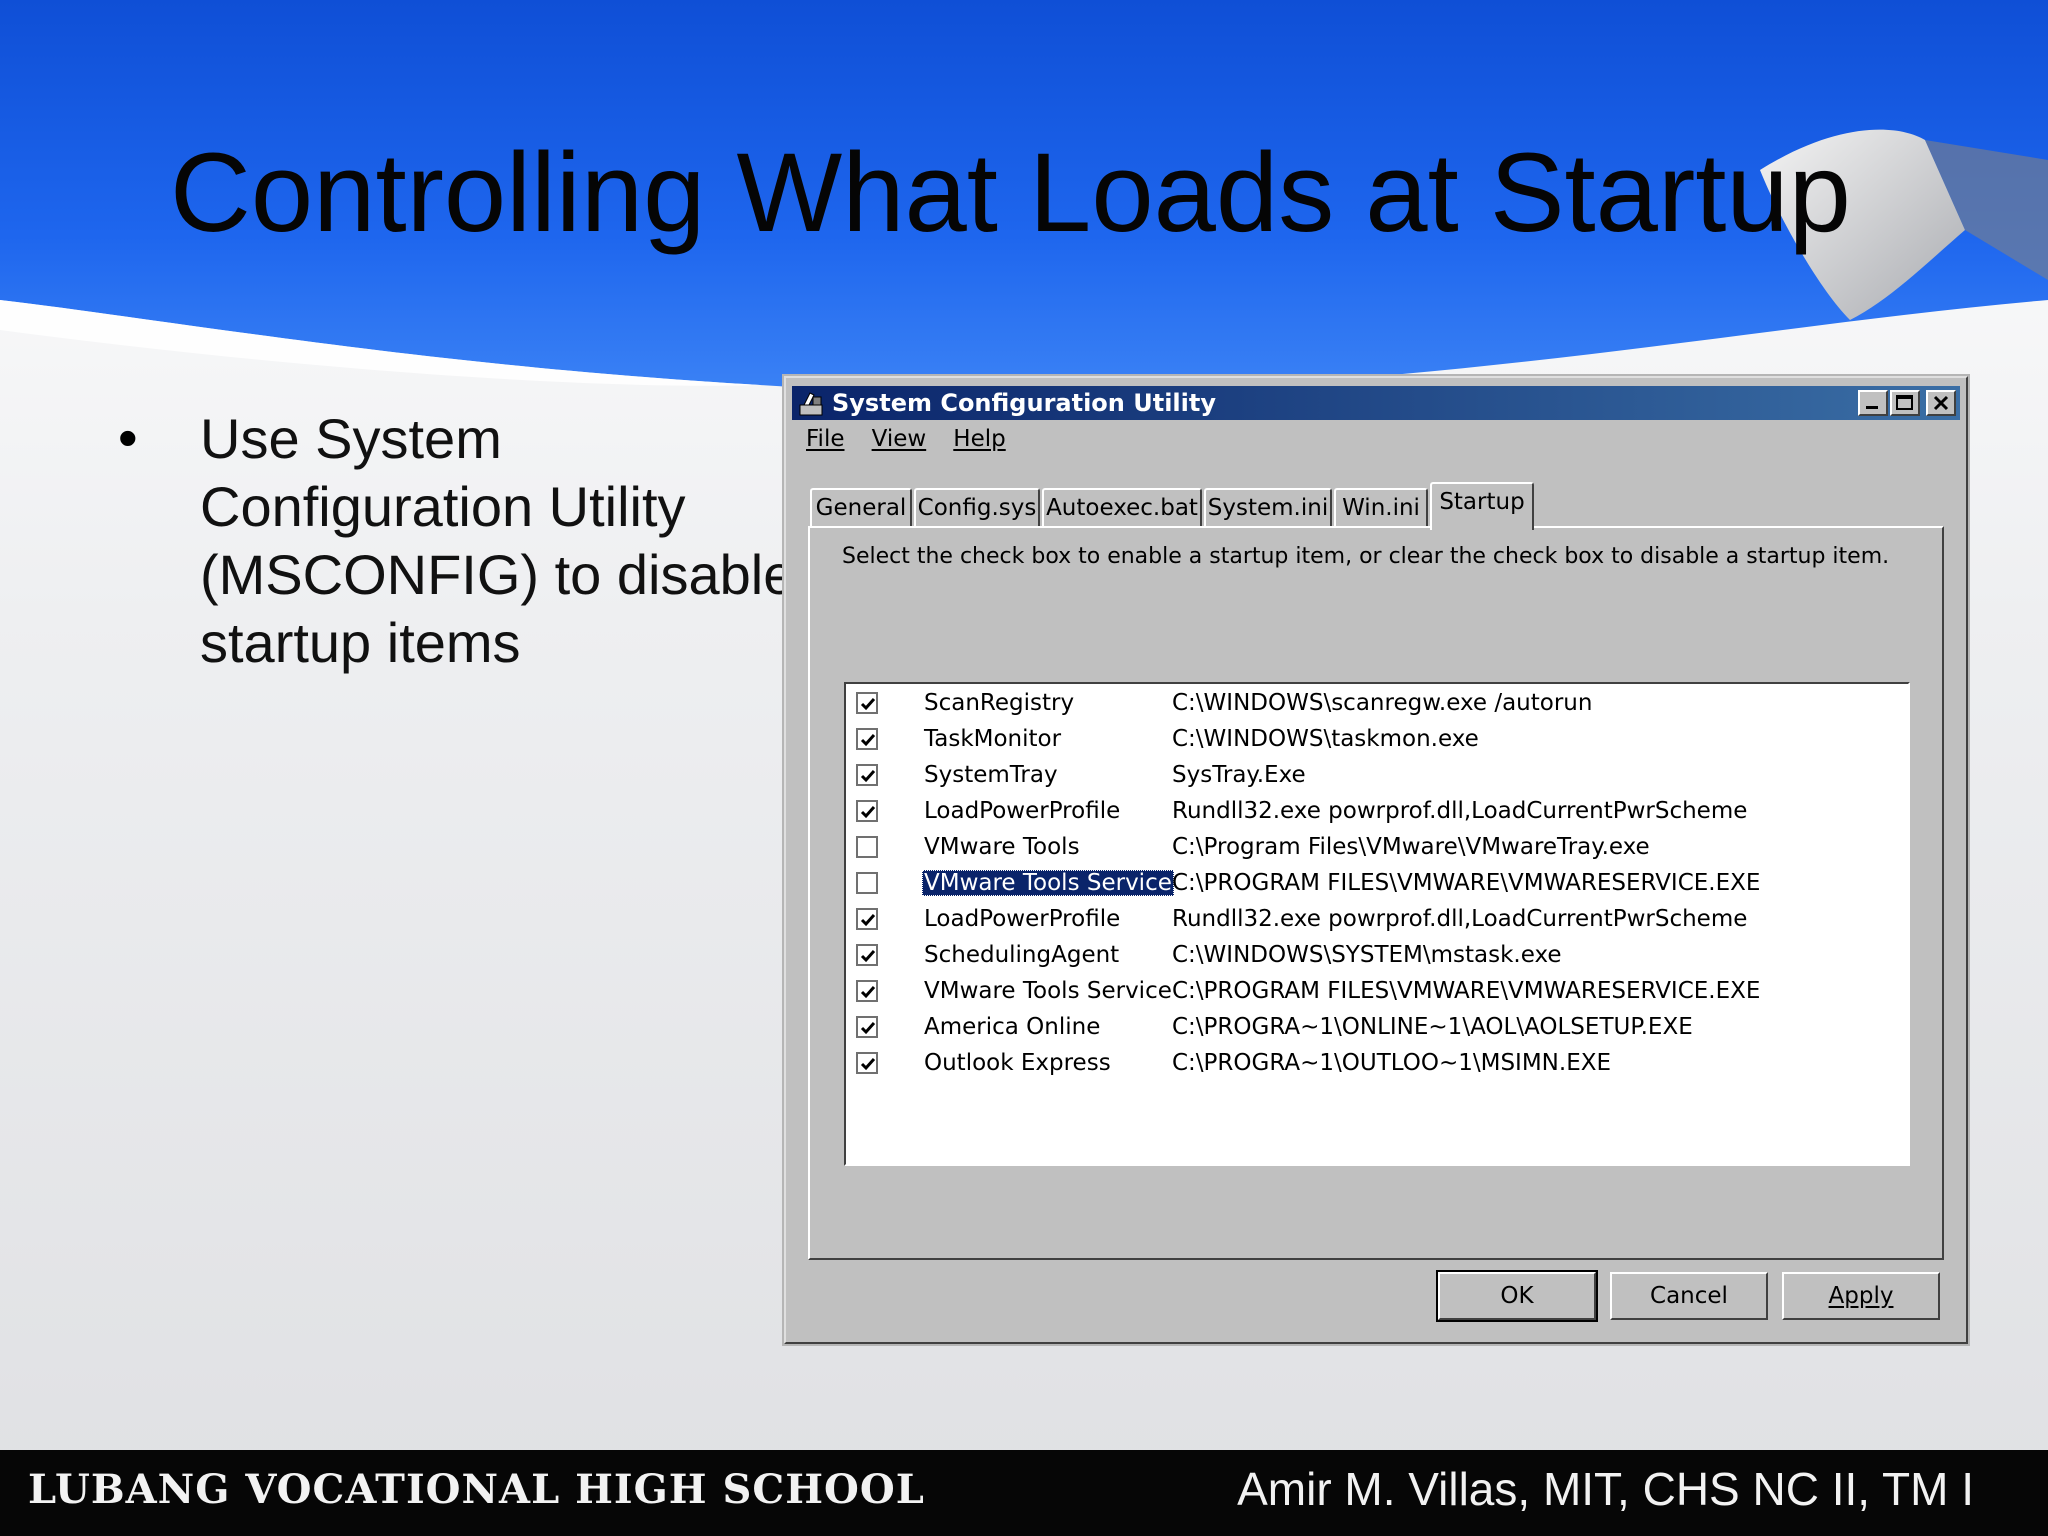  What do you see at coordinates (991, 775) in the screenshot?
I see `item-name: SystemTray` at bounding box center [991, 775].